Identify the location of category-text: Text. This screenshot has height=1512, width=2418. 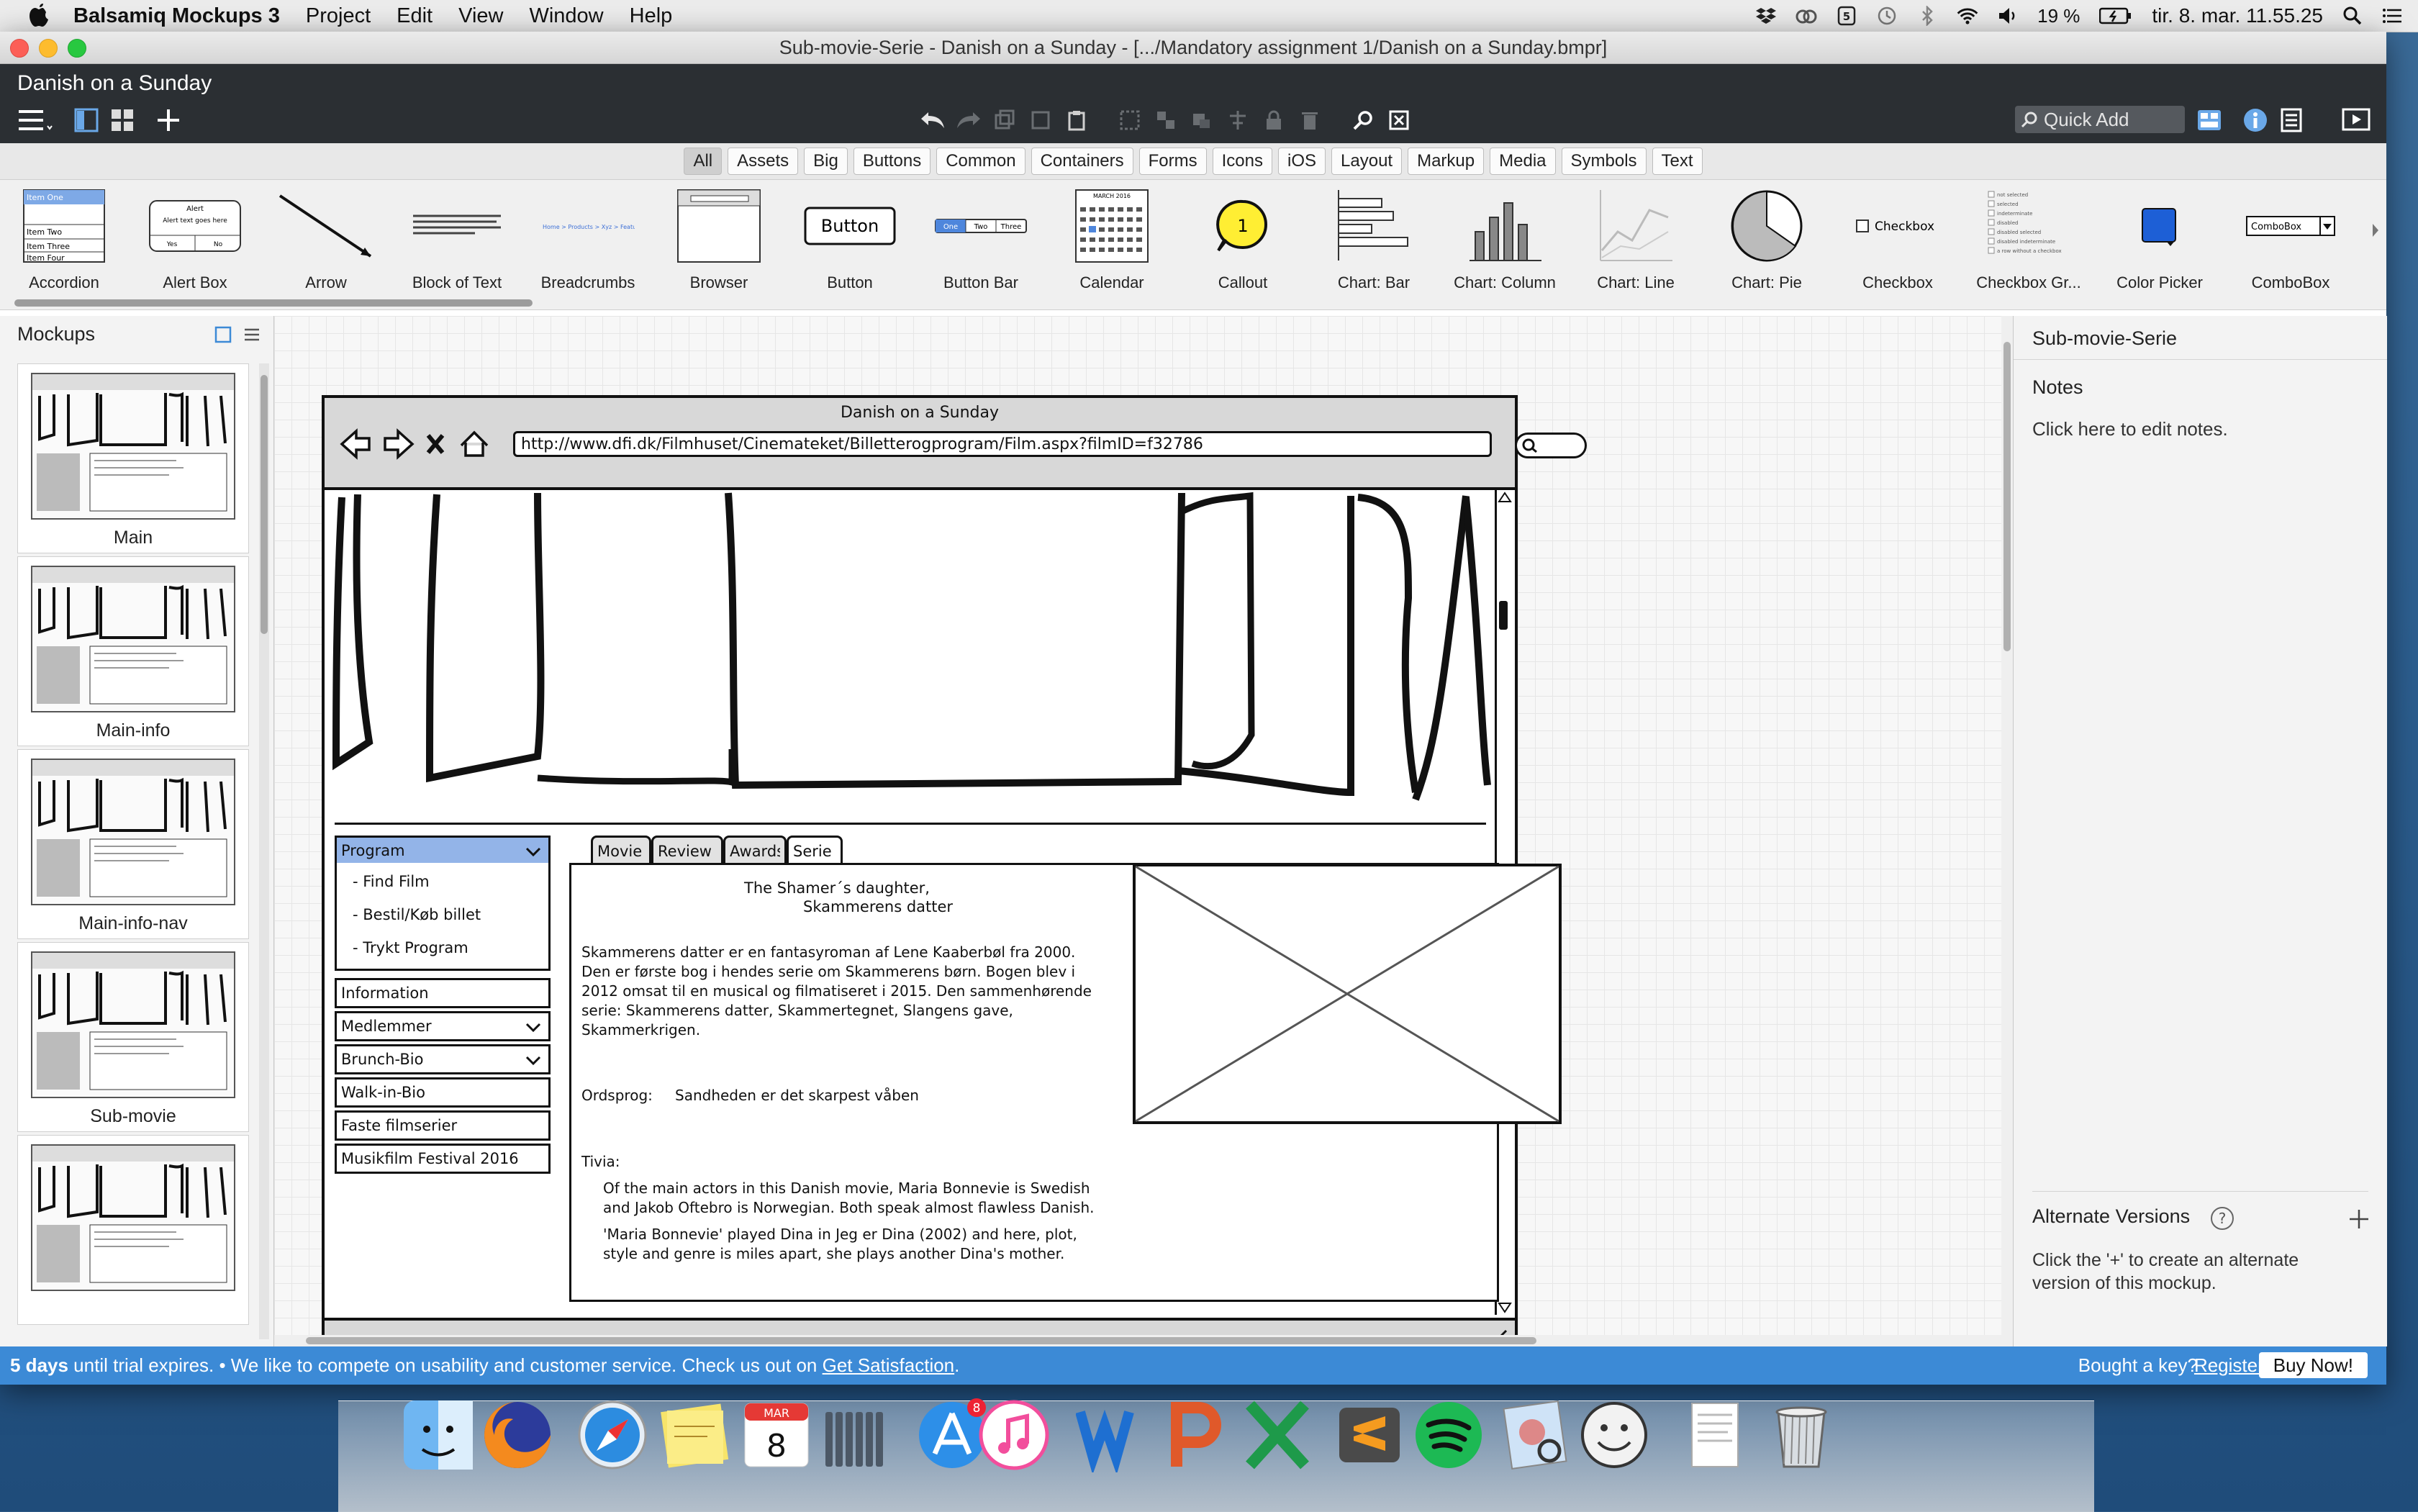
(1677, 162).